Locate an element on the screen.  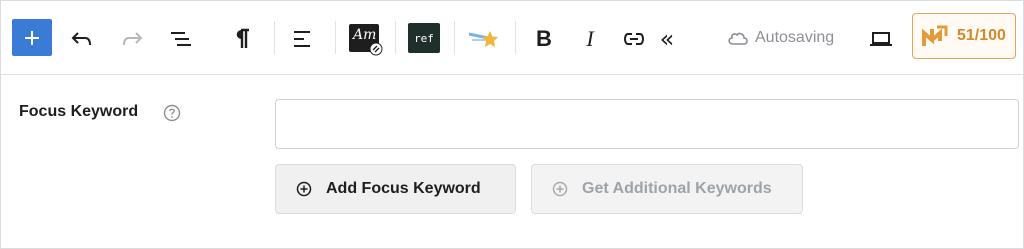
more-options-button: « is located at coordinates (667, 39).